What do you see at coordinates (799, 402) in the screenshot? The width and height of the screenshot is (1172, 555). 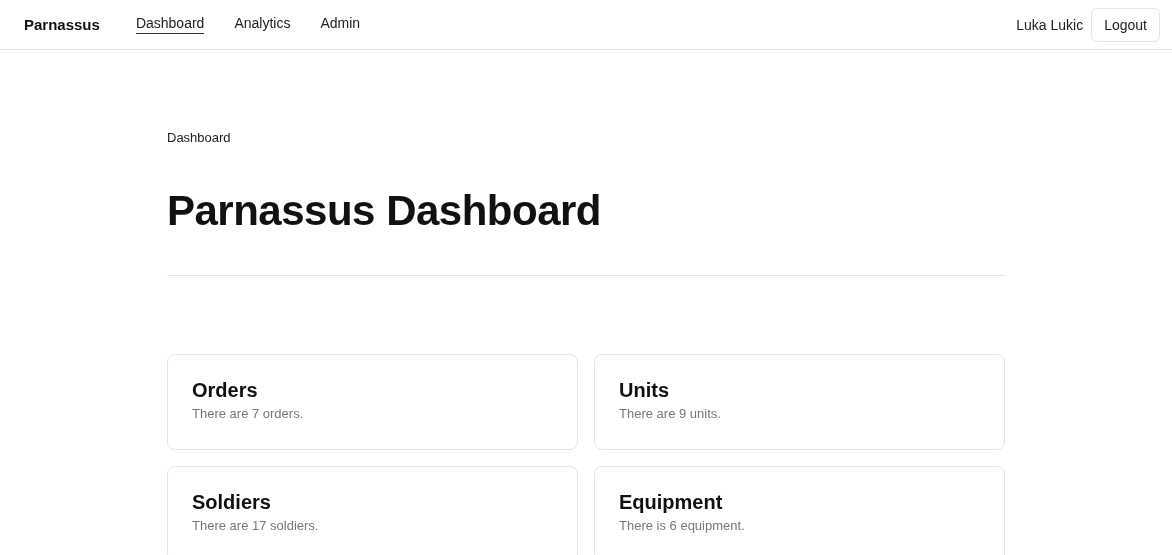 I see `summary-card: Units There are 9 units.` at bounding box center [799, 402].